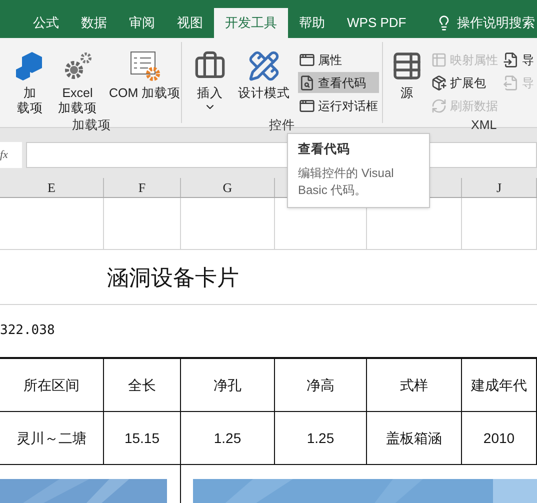 The width and height of the screenshot is (537, 503). I want to click on ribbon-tab: 视图, so click(190, 23).